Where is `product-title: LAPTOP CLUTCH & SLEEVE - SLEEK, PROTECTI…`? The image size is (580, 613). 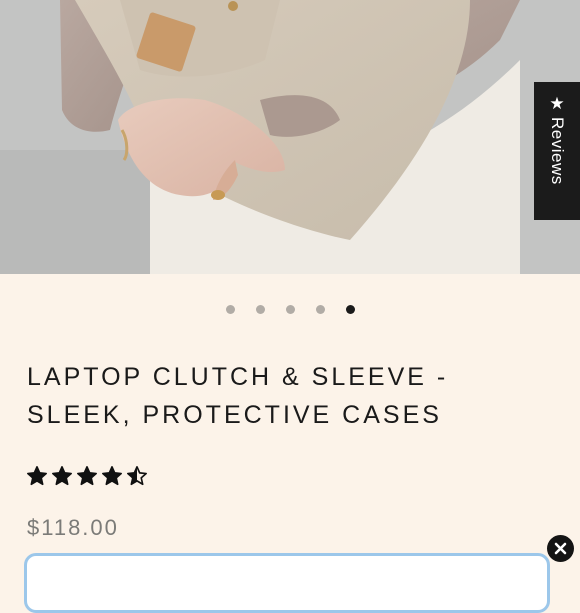 product-title: LAPTOP CLUTCH & SLEEVE - SLEEK, PROTECTI… is located at coordinates (287, 396).